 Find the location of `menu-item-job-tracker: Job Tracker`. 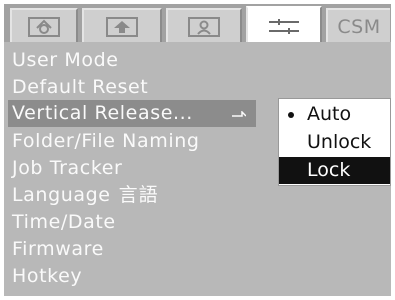

menu-item-job-tracker: Job Tracker is located at coordinates (67, 168).